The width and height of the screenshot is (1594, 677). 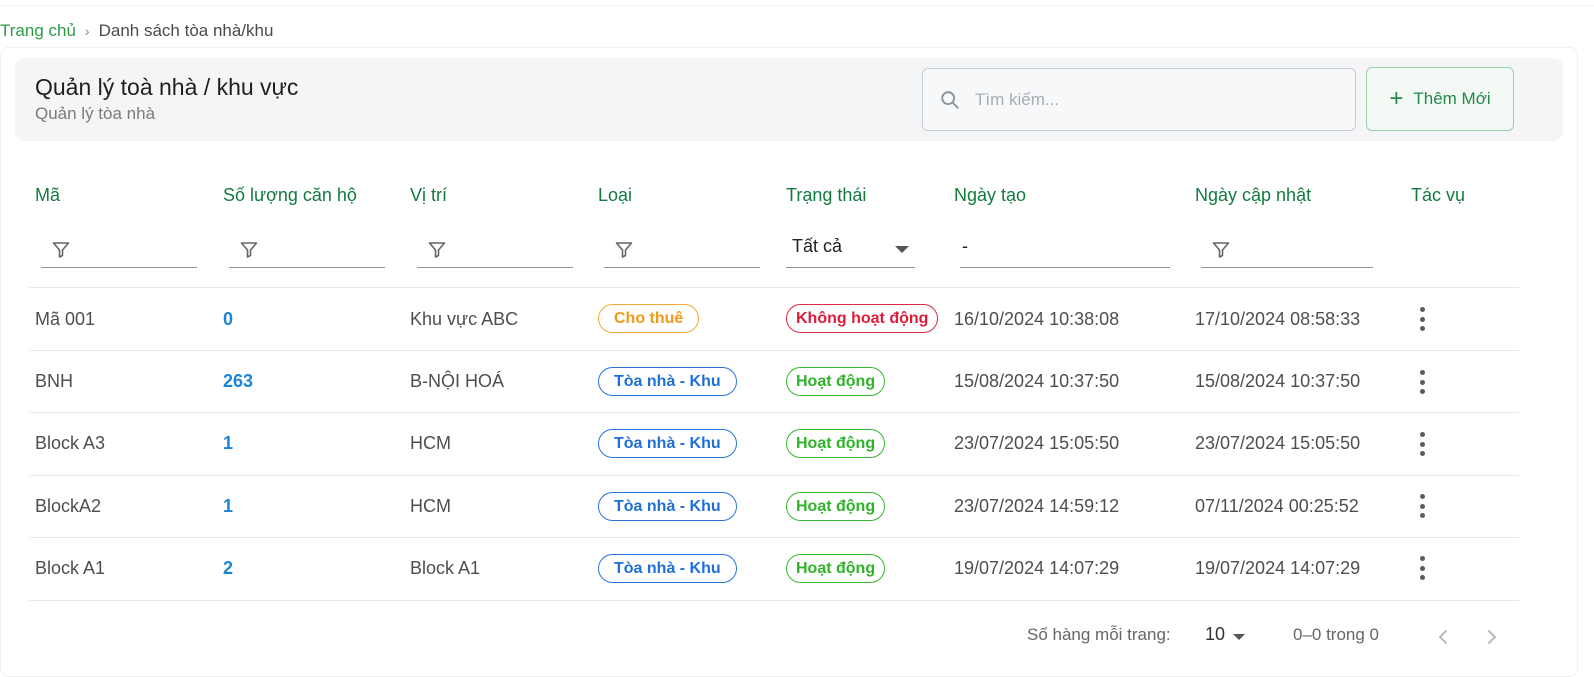 What do you see at coordinates (38, 31) in the screenshot?
I see `breadcrumb-home-link: Trang chủ` at bounding box center [38, 31].